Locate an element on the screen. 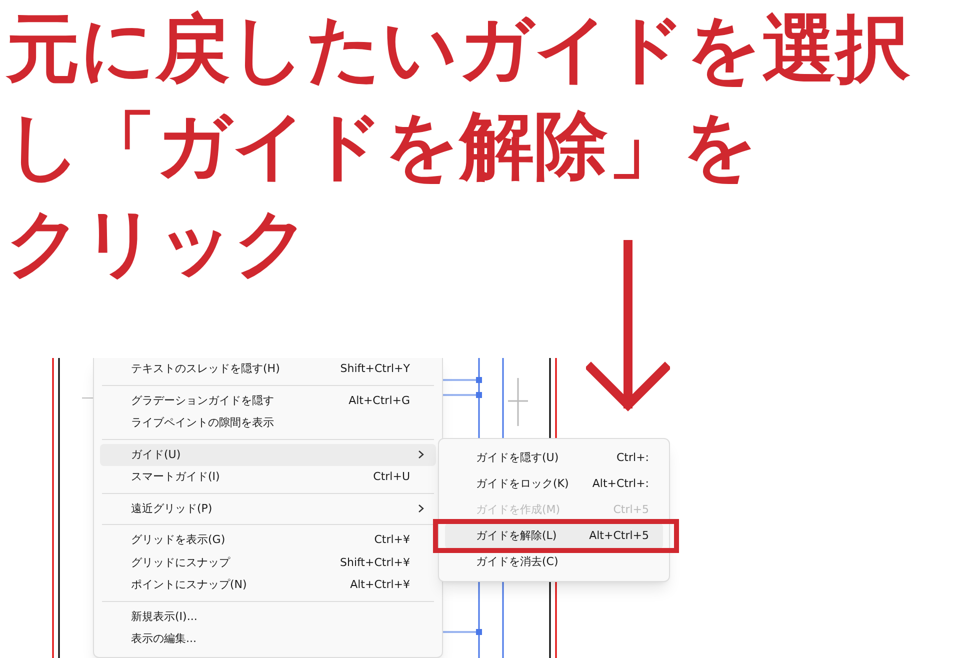 This screenshot has height=658, width=972. instruction-heading: し「ガイドを解除」を is located at coordinates (382, 146).